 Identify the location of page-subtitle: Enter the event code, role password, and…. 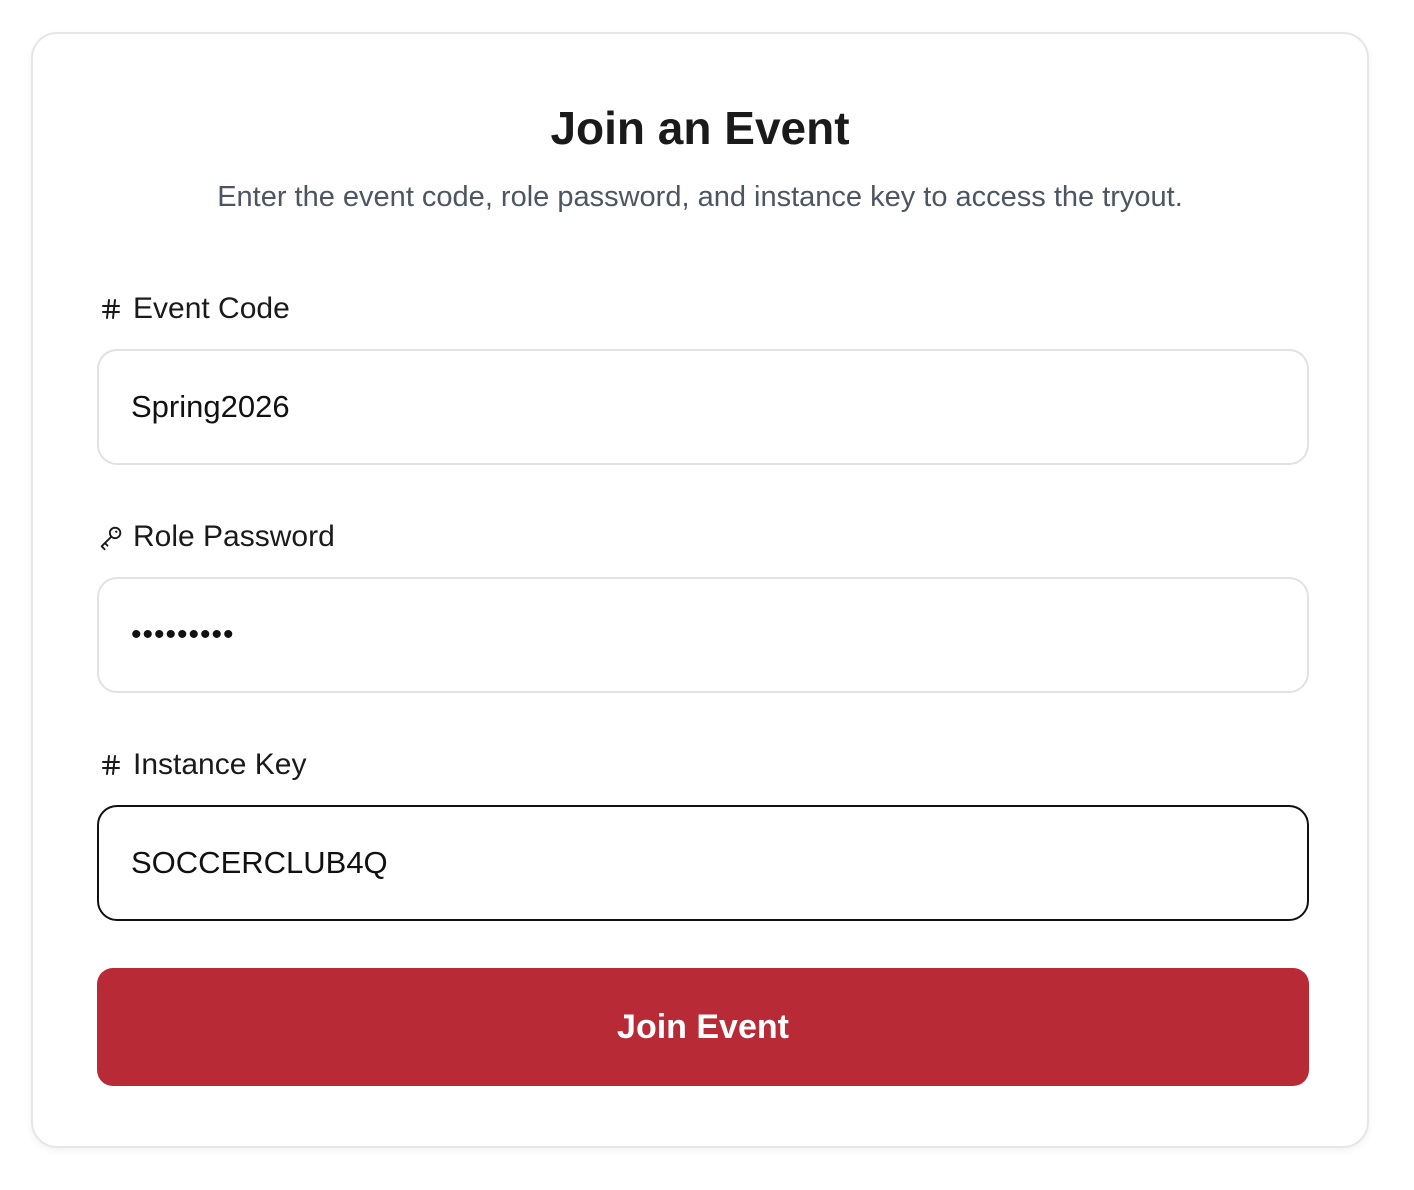
(700, 197).